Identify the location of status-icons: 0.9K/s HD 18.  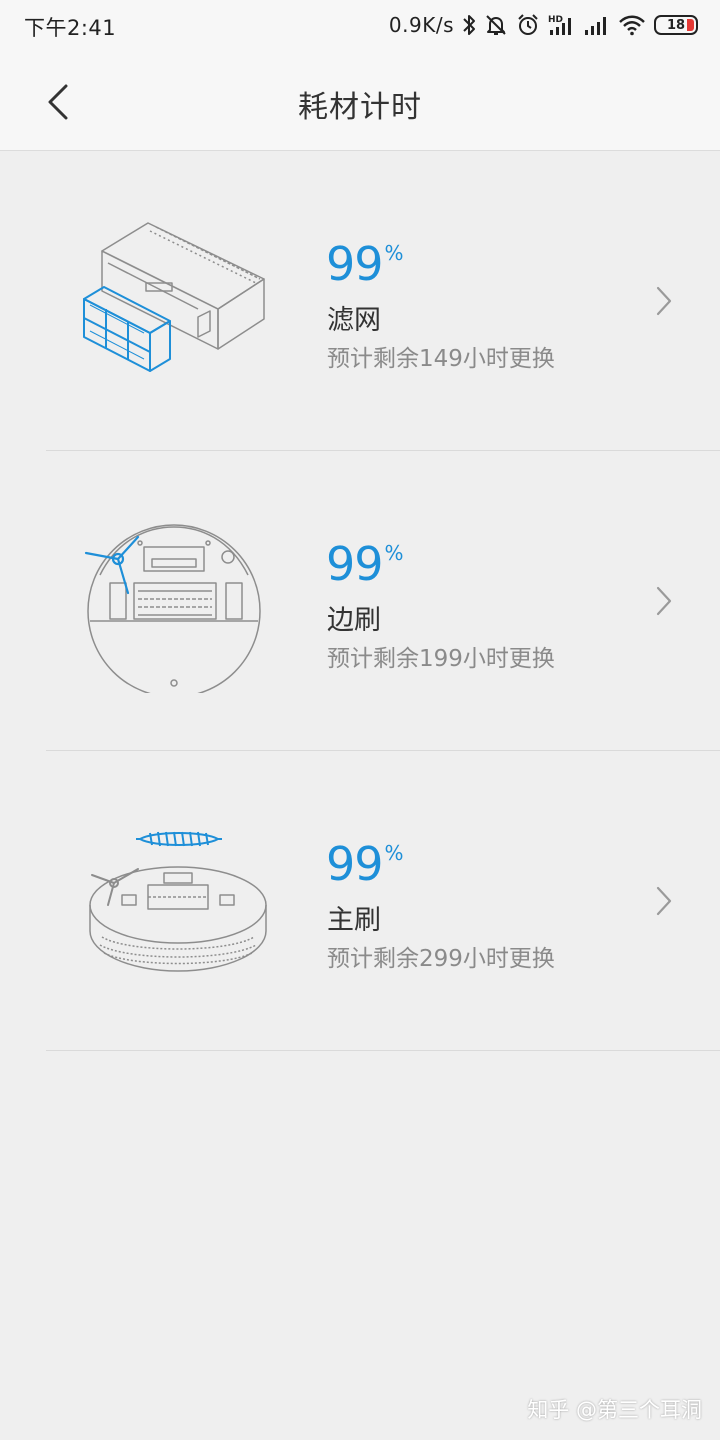
(543, 25).